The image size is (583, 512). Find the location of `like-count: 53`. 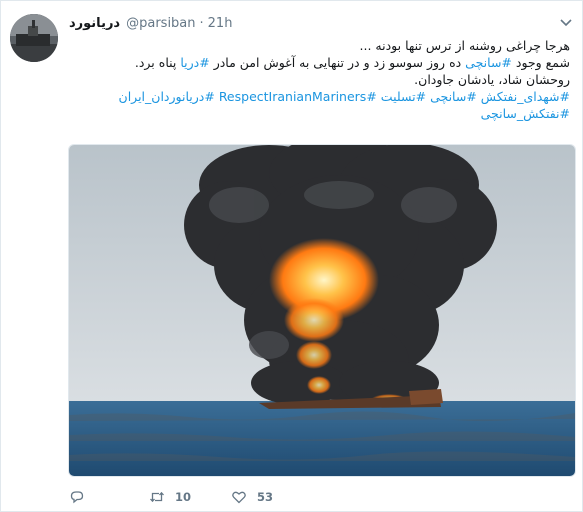

like-count: 53 is located at coordinates (265, 497).